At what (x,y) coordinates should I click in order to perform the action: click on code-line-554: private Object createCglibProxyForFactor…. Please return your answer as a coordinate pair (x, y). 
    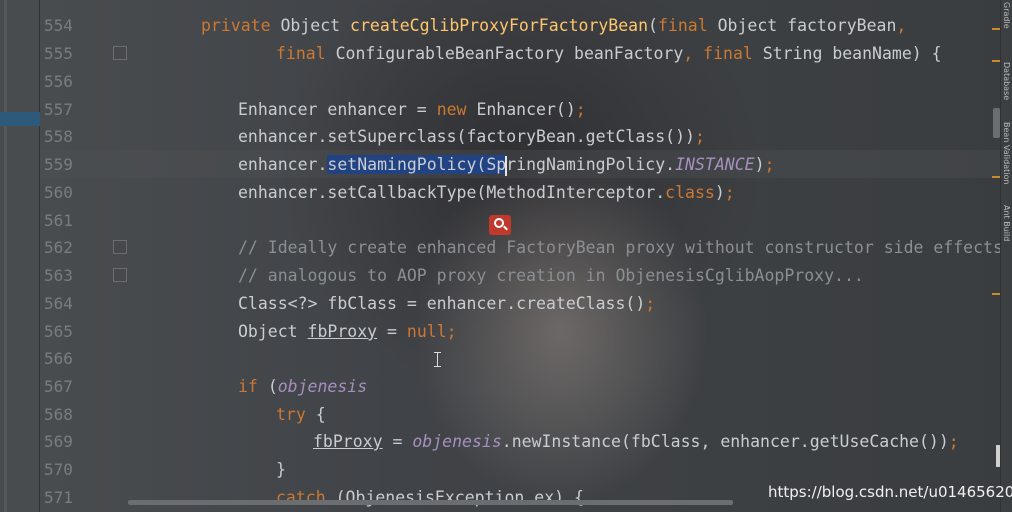
    Looking at the image, I should click on (554, 25).